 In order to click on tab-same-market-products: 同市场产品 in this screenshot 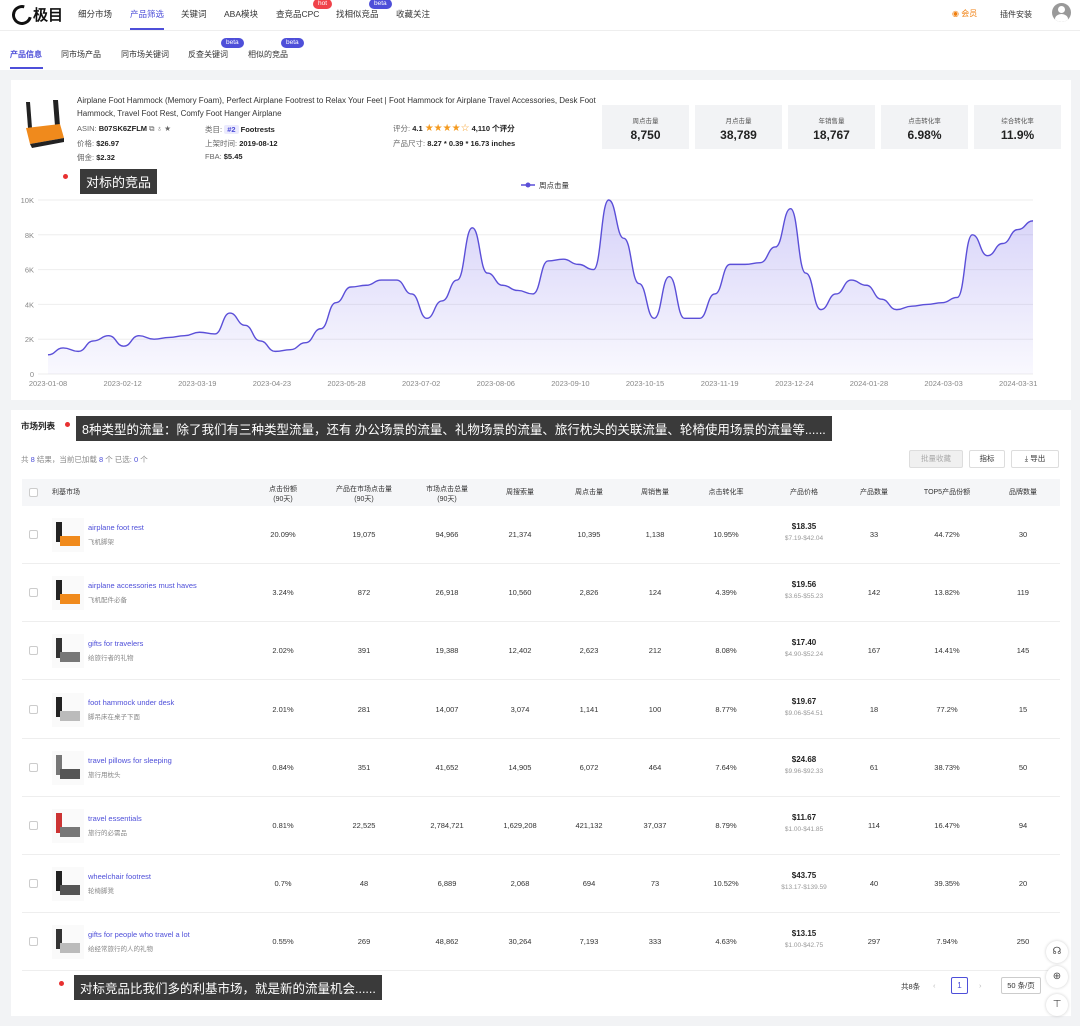, I will do `click(81, 54)`.